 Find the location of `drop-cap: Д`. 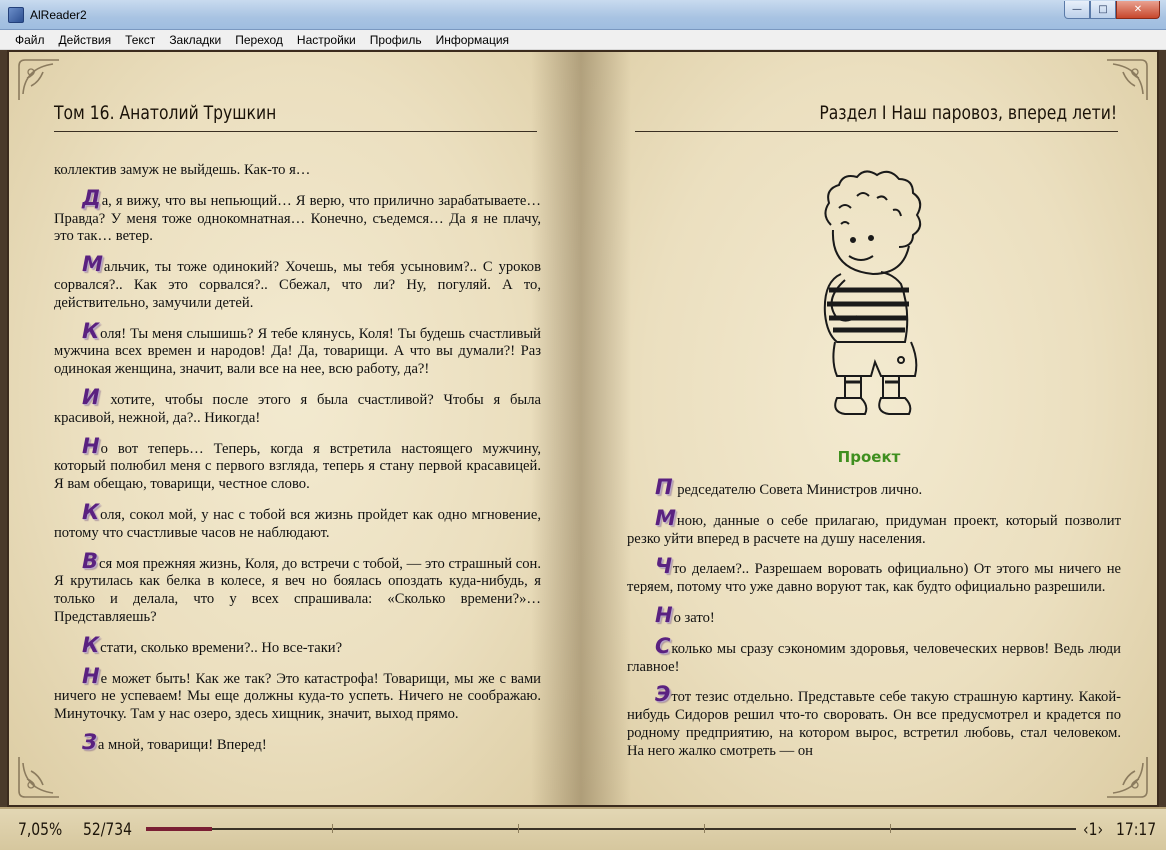

drop-cap: Д is located at coordinates (91, 197).